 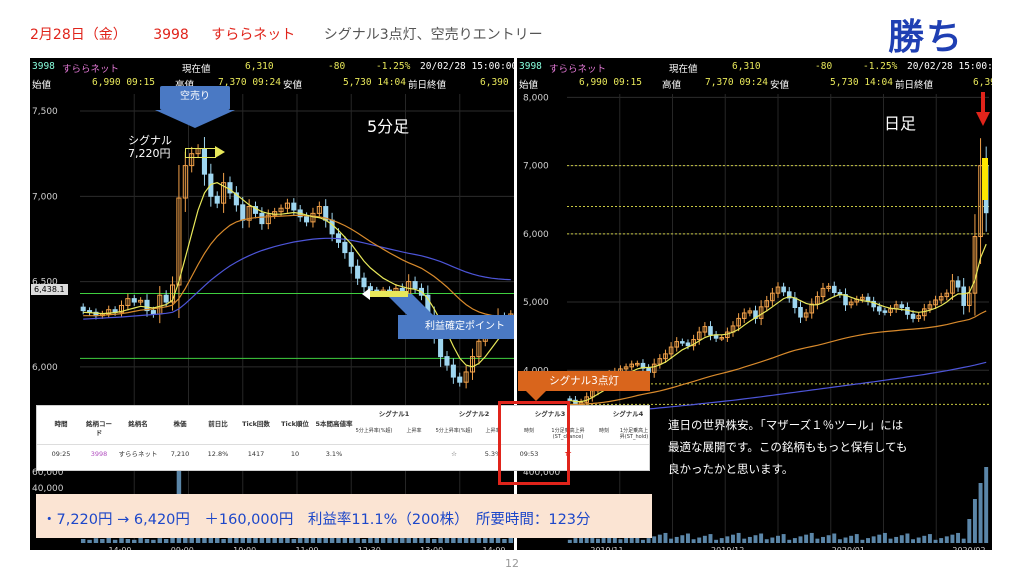 I want to click on comment-line1: 連日の世界株安。「マザーズ１％ツール」には, so click(x=786, y=425).